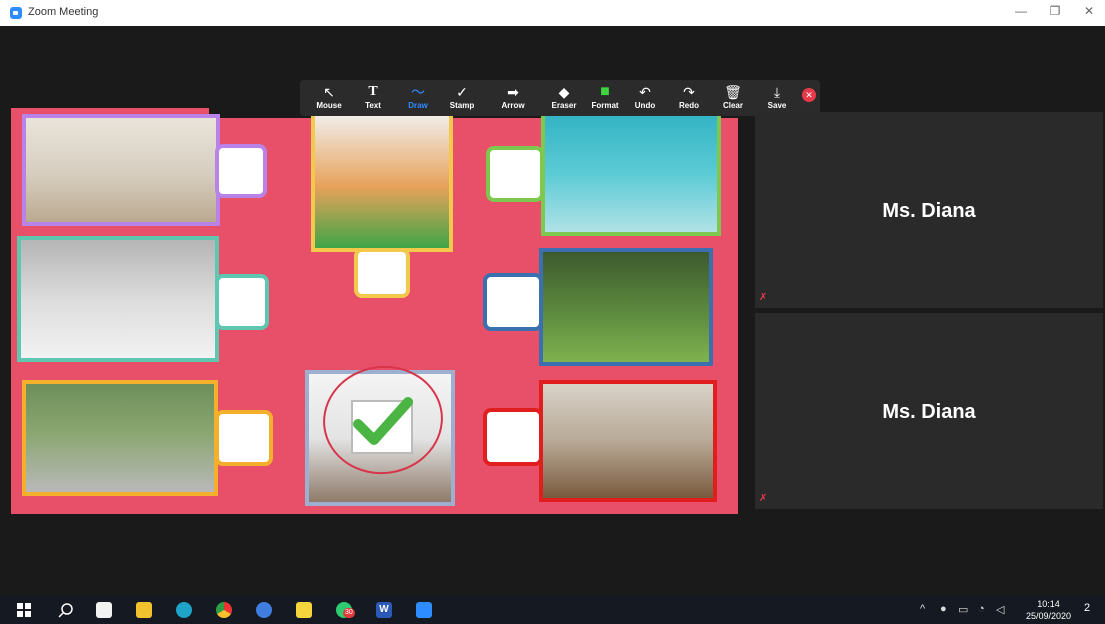 The image size is (1105, 624). Describe the element at coordinates (777, 92) in the screenshot. I see `save-download-icon: ⤓` at that location.